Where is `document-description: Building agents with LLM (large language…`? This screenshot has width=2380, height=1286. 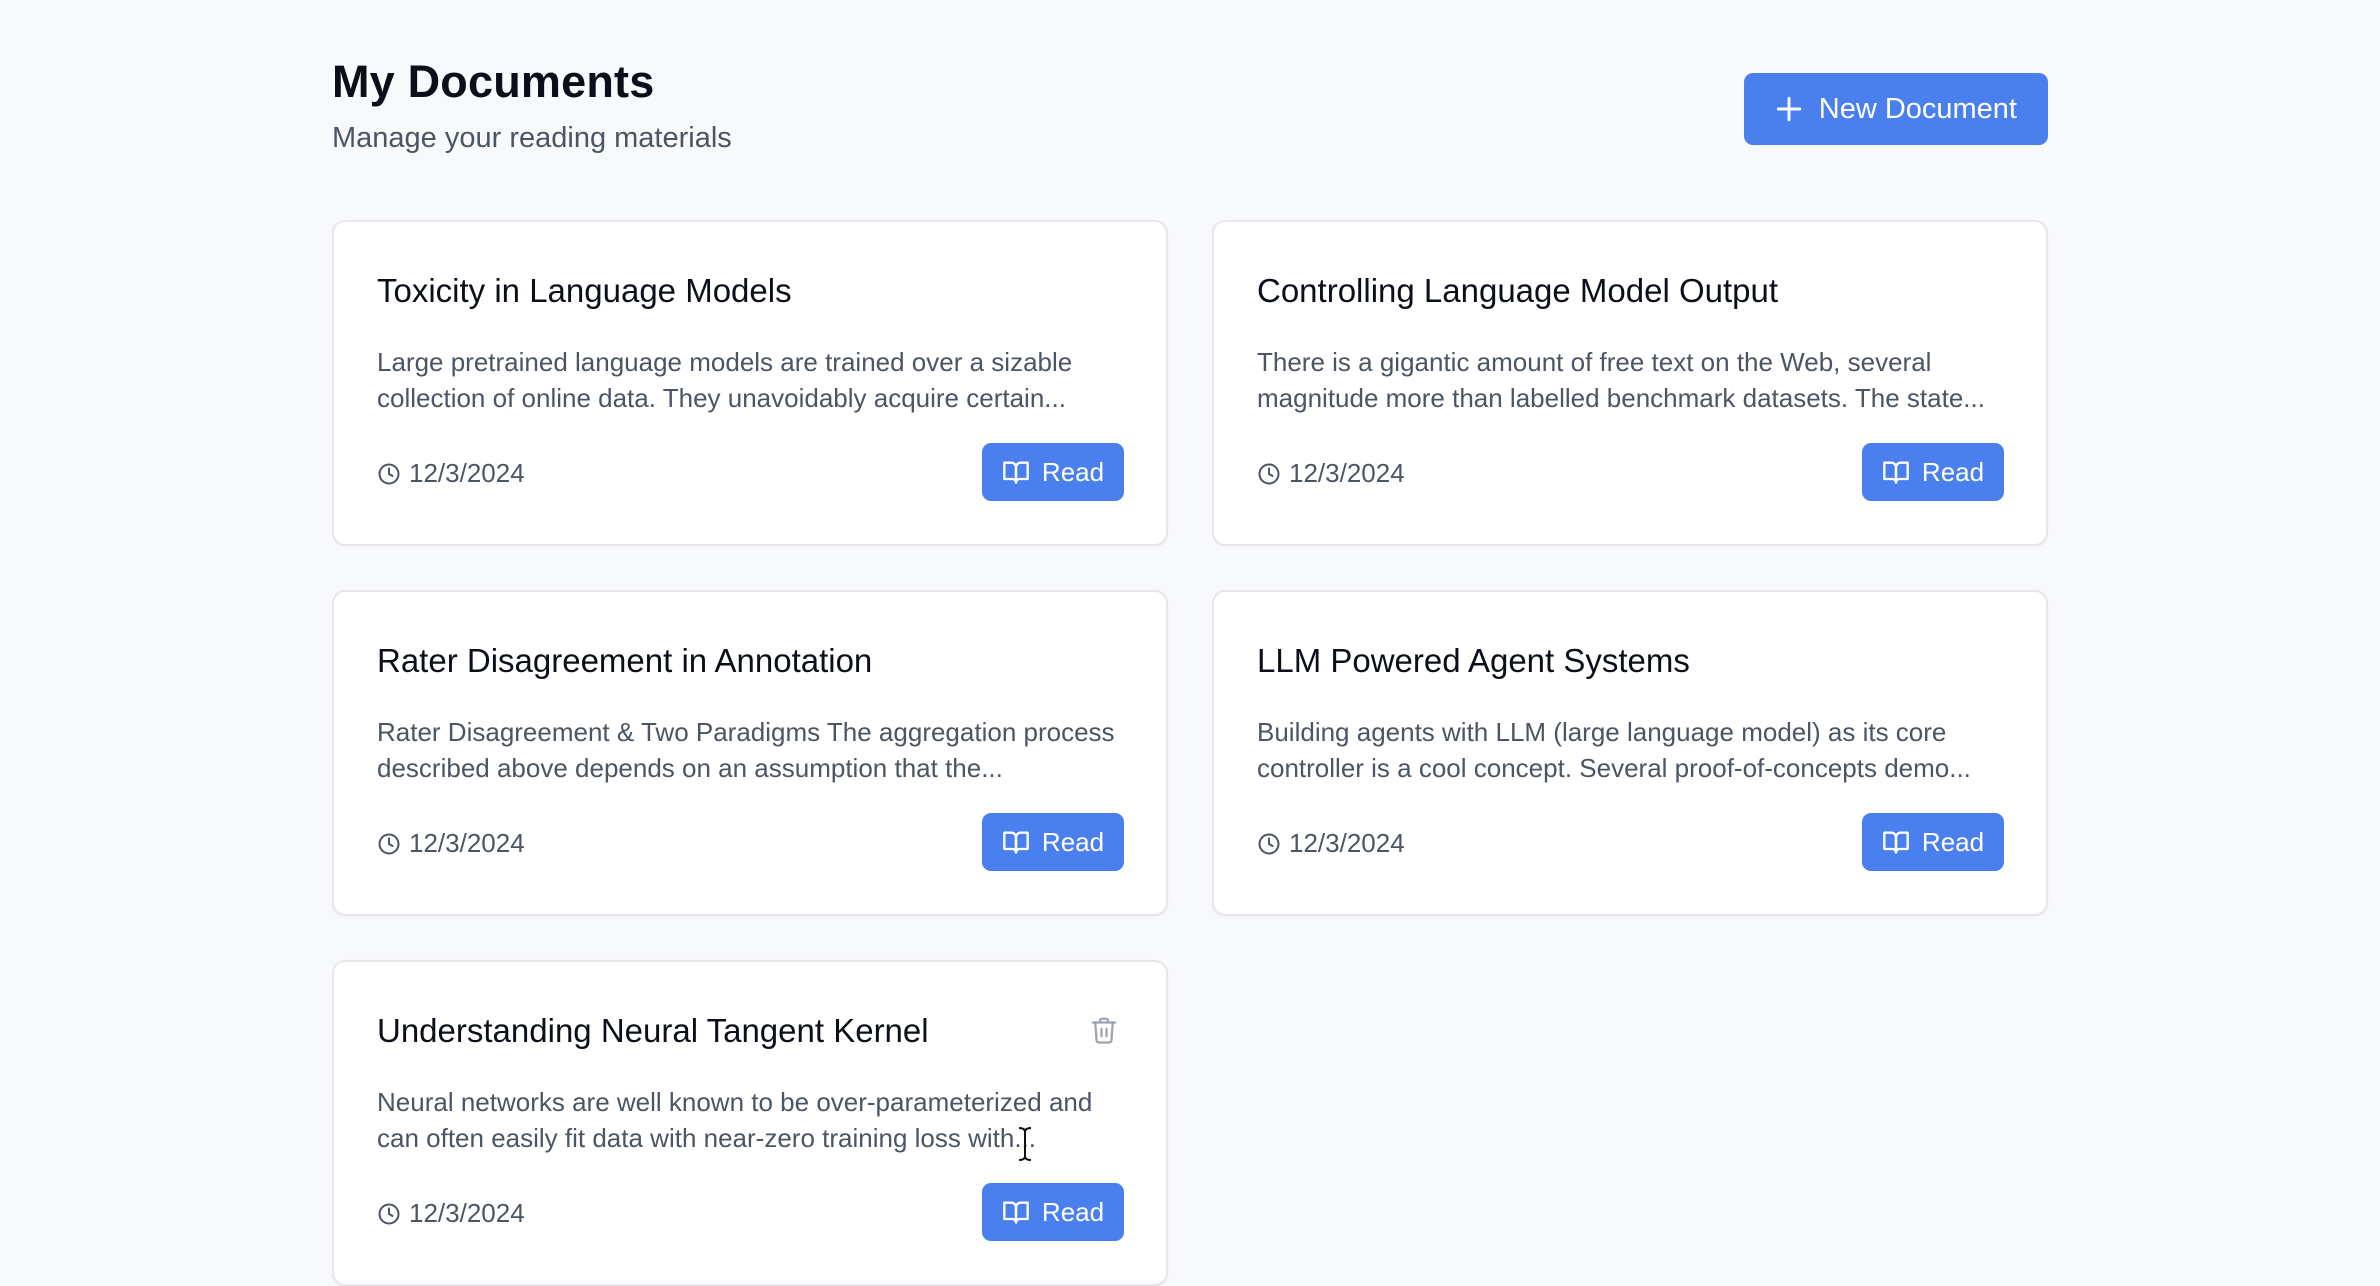 document-description: Building agents with LLM (large language… is located at coordinates (1614, 750).